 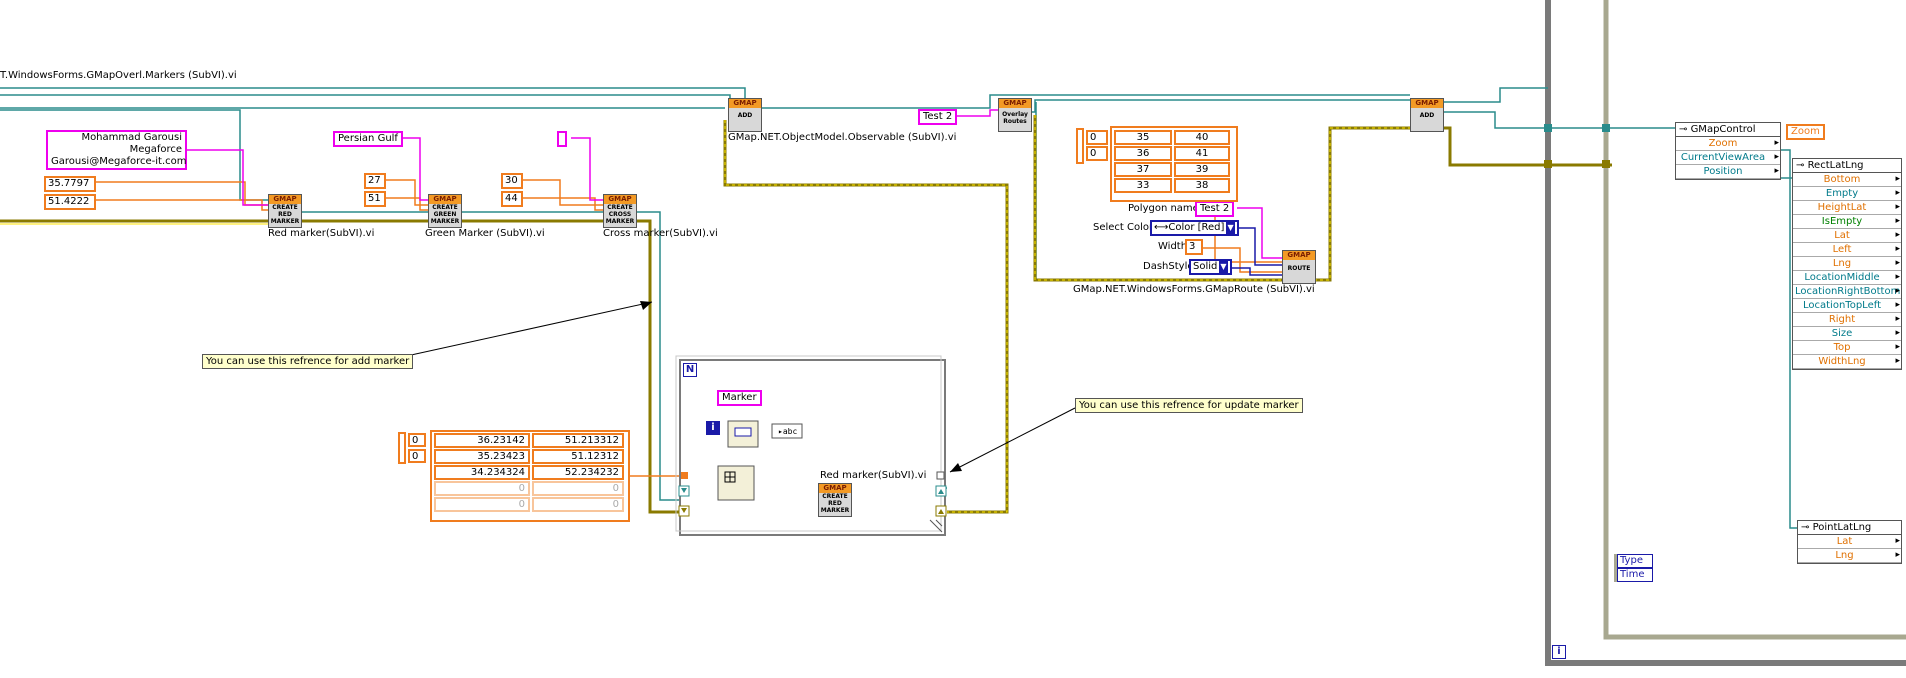 What do you see at coordinates (1847, 334) in the screenshot?
I see `rect-row-size: Size` at bounding box center [1847, 334].